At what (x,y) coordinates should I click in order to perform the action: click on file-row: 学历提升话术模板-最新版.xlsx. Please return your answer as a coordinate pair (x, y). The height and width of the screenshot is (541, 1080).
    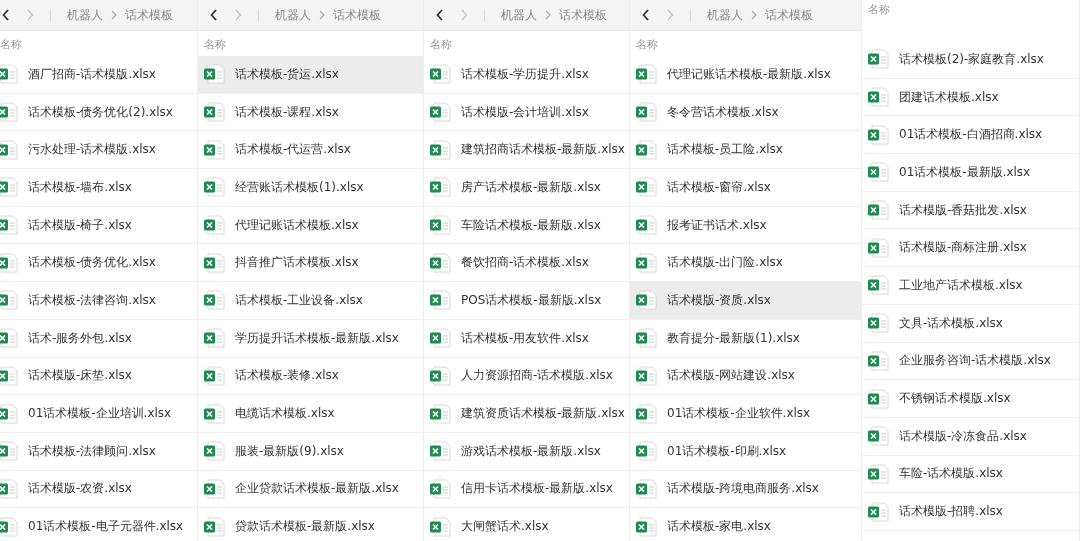
    Looking at the image, I should click on (310, 338).